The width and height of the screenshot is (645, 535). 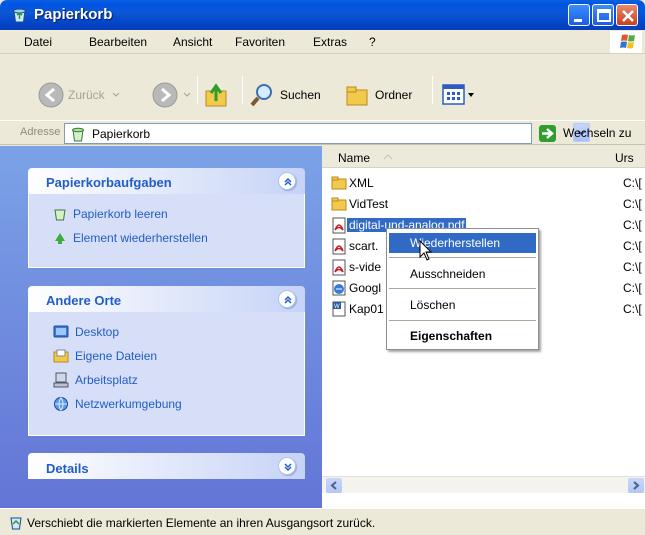 I want to click on context-properties: Eigenschaften, so click(x=462, y=336).